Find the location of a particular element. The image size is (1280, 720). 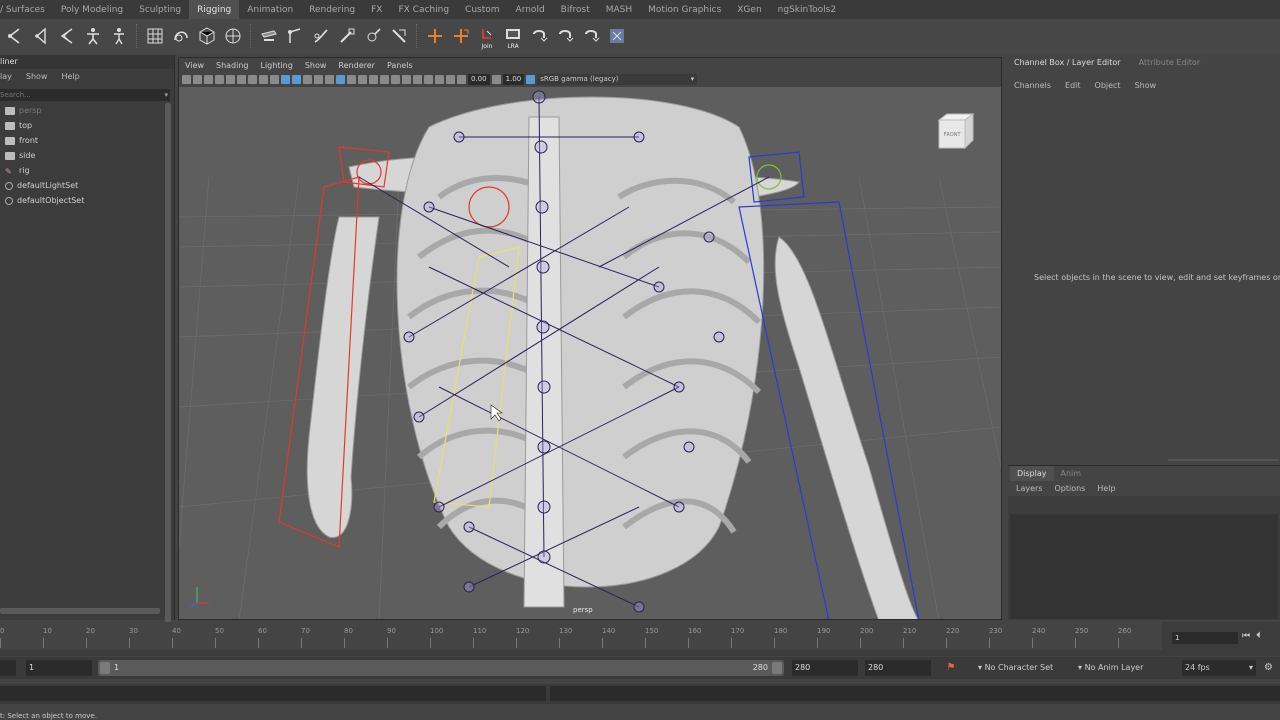

safe-title-icon is located at coordinates (307, 79).